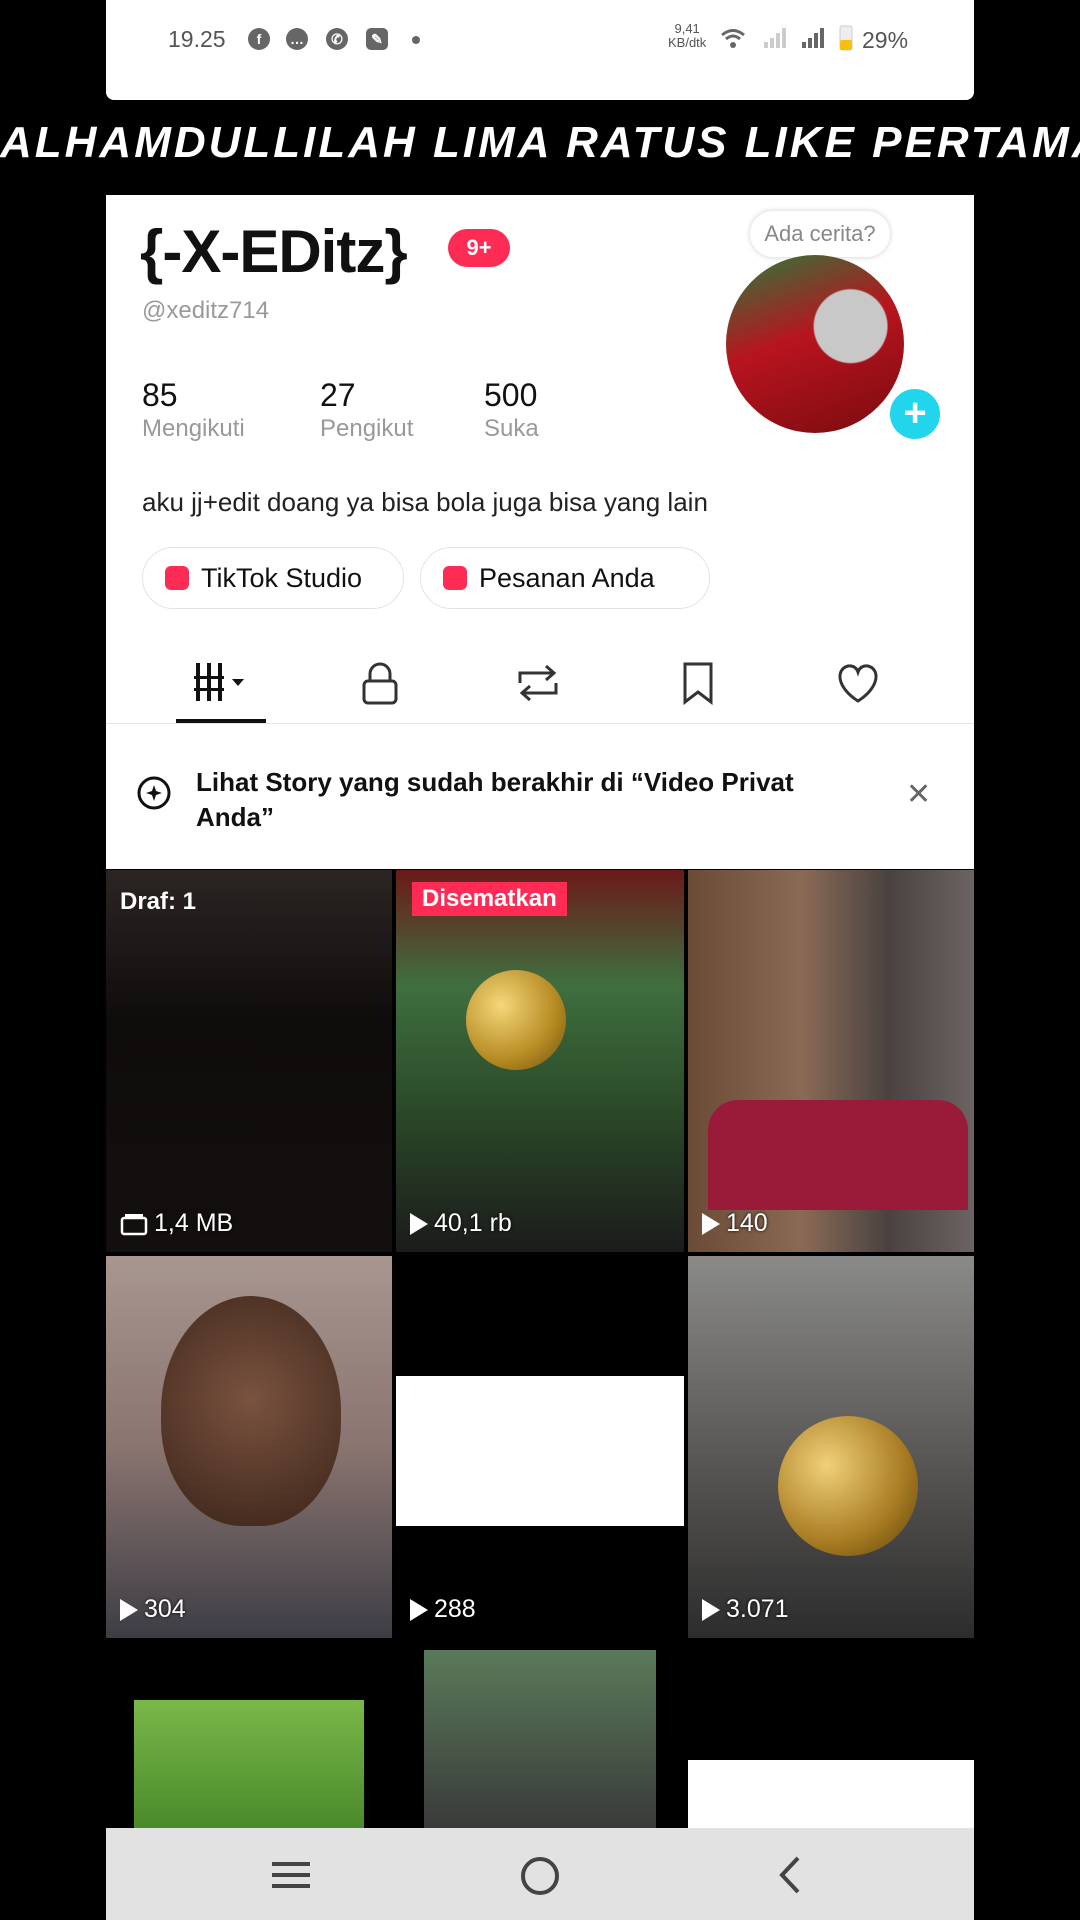 The width and height of the screenshot is (1080, 1920). I want to click on videos-tab, so click(222, 683).